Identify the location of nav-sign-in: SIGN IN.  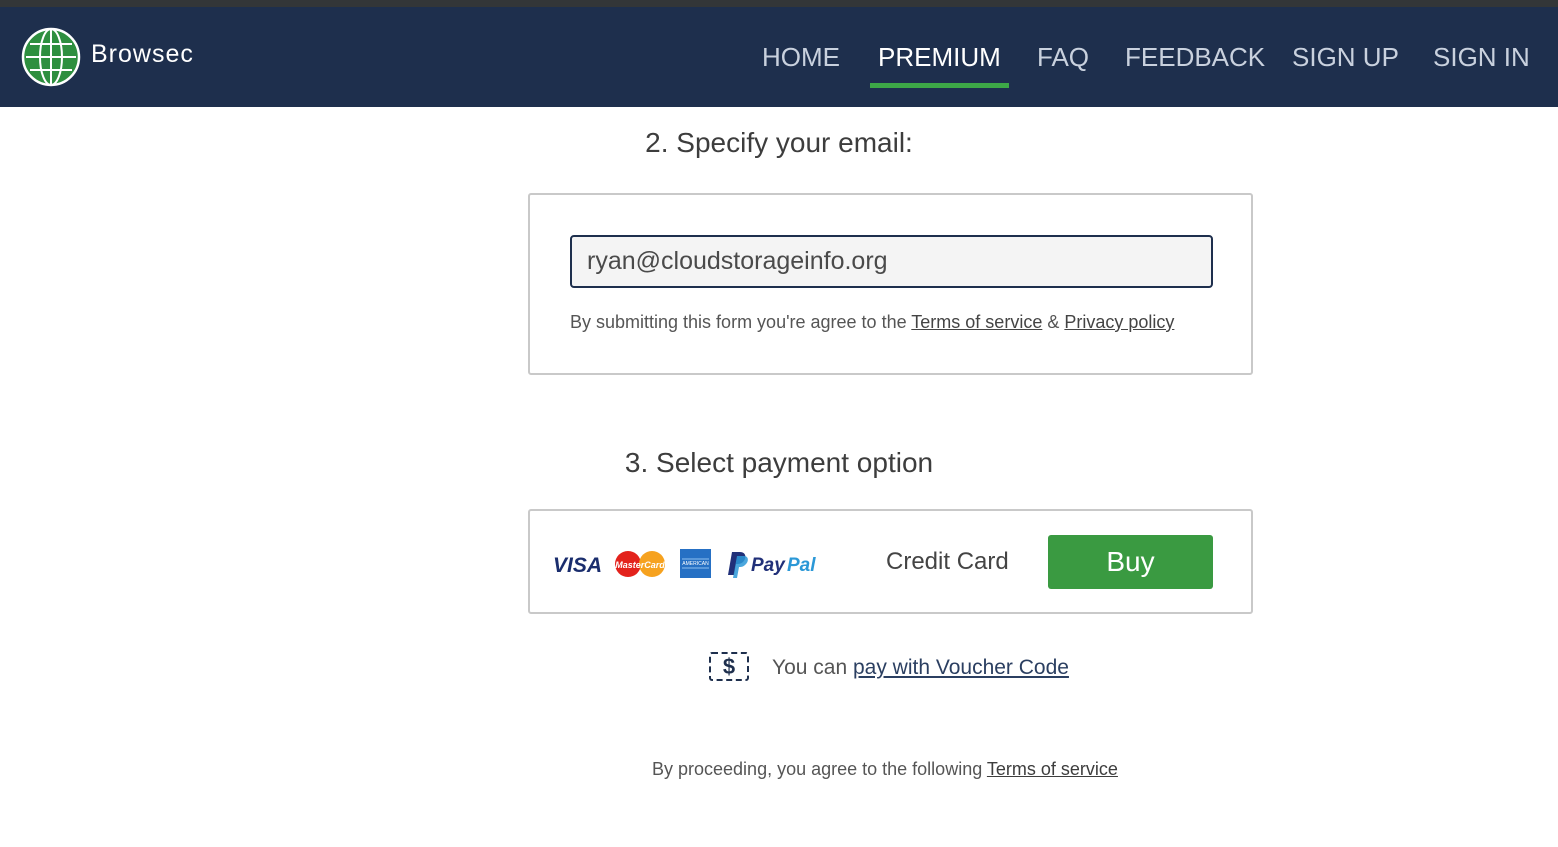
(1481, 57).